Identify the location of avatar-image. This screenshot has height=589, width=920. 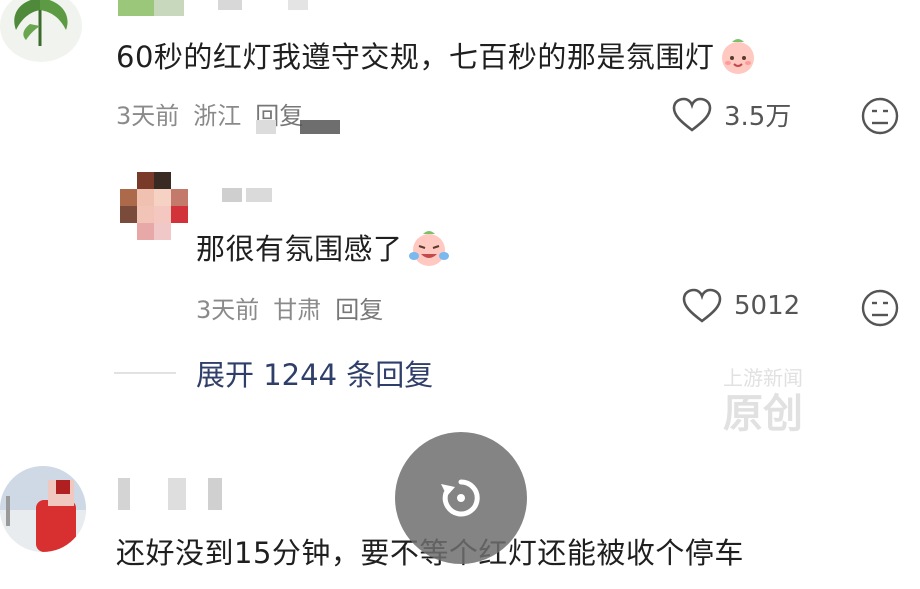
(43, 509).